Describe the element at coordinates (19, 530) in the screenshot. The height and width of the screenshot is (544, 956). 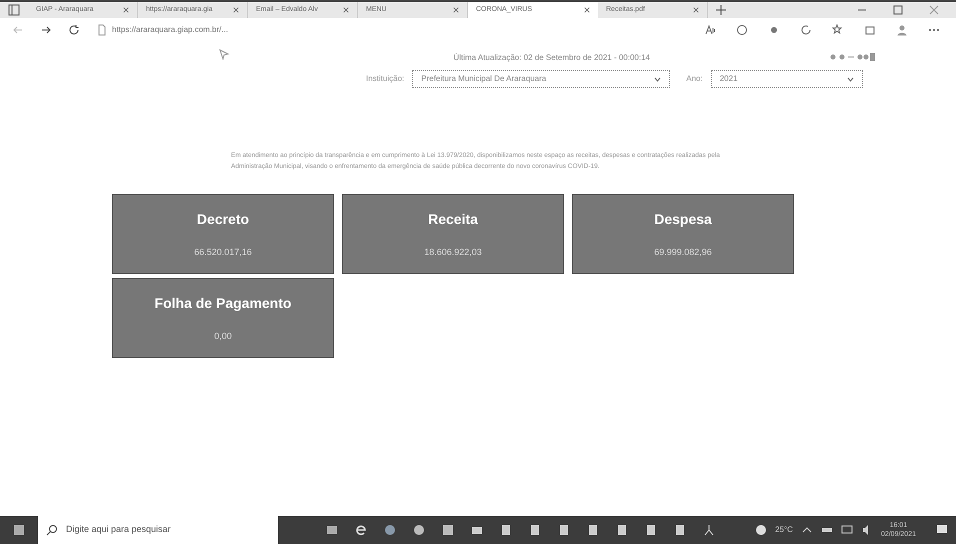
I see `start-icon` at that location.